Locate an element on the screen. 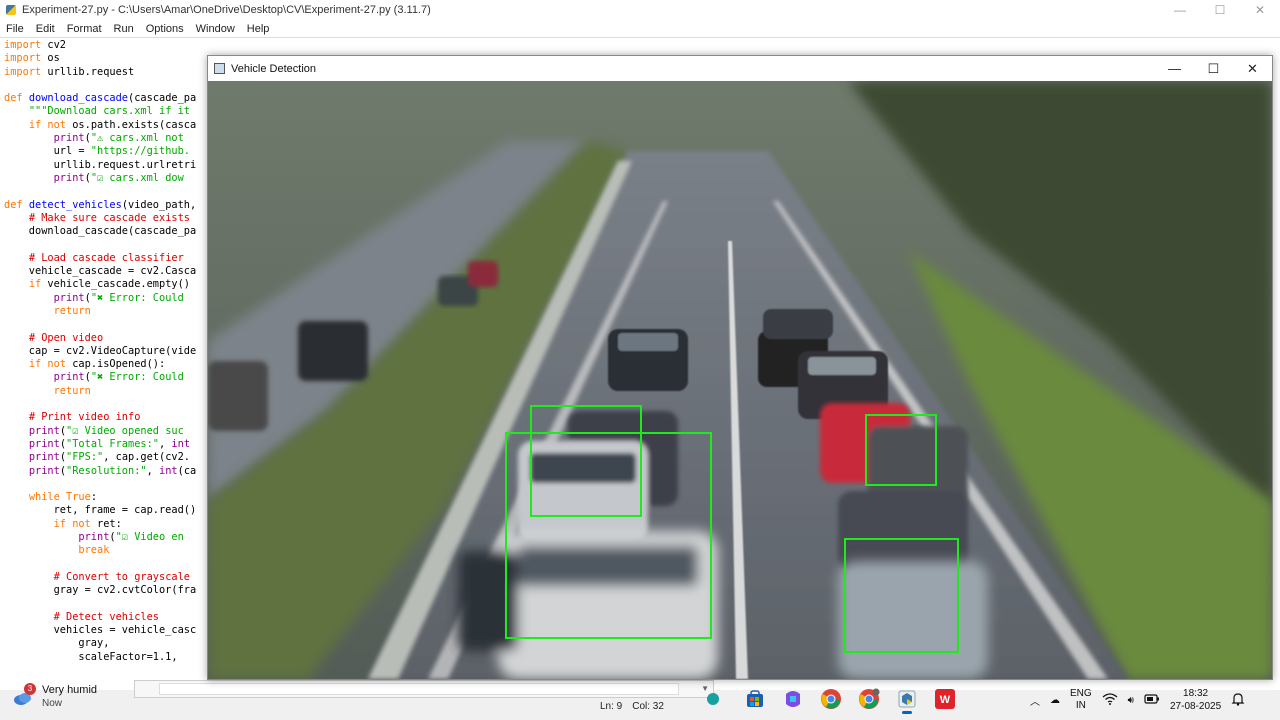 This screenshot has width=1280, height=720. code-token: vehicle_cascade.empty() is located at coordinates (116, 284).